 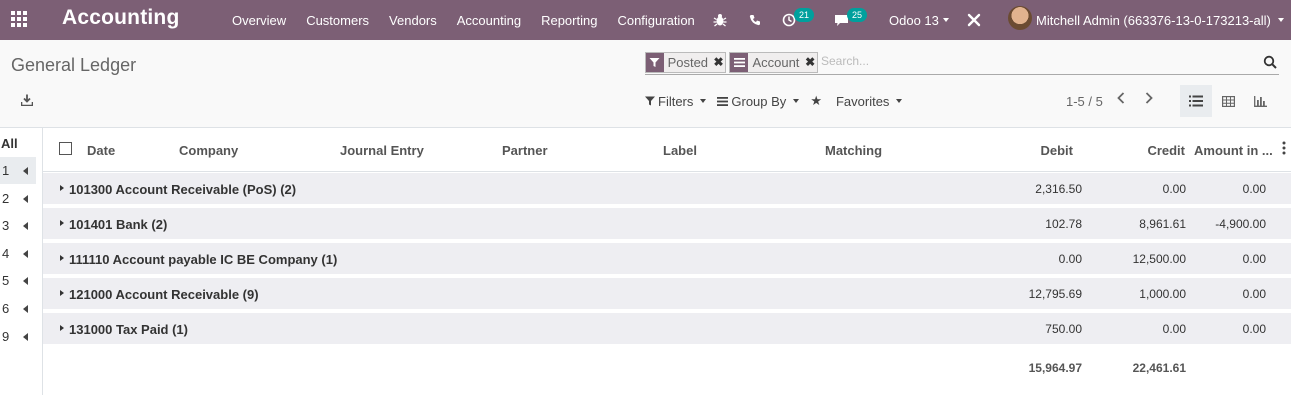 What do you see at coordinates (720, 20) in the screenshot?
I see `debug-bug-icon` at bounding box center [720, 20].